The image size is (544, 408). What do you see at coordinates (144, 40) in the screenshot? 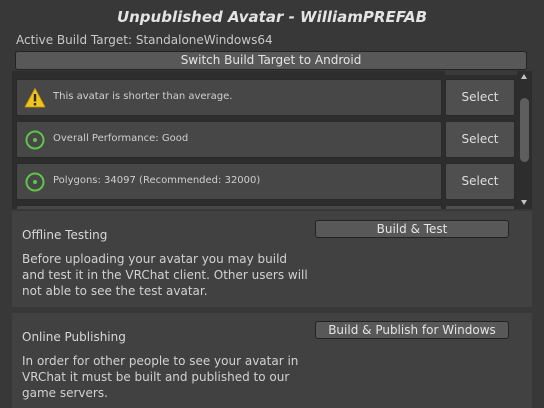
I see `active-build-target: Active Build Target: StandaloneWindows64` at bounding box center [144, 40].